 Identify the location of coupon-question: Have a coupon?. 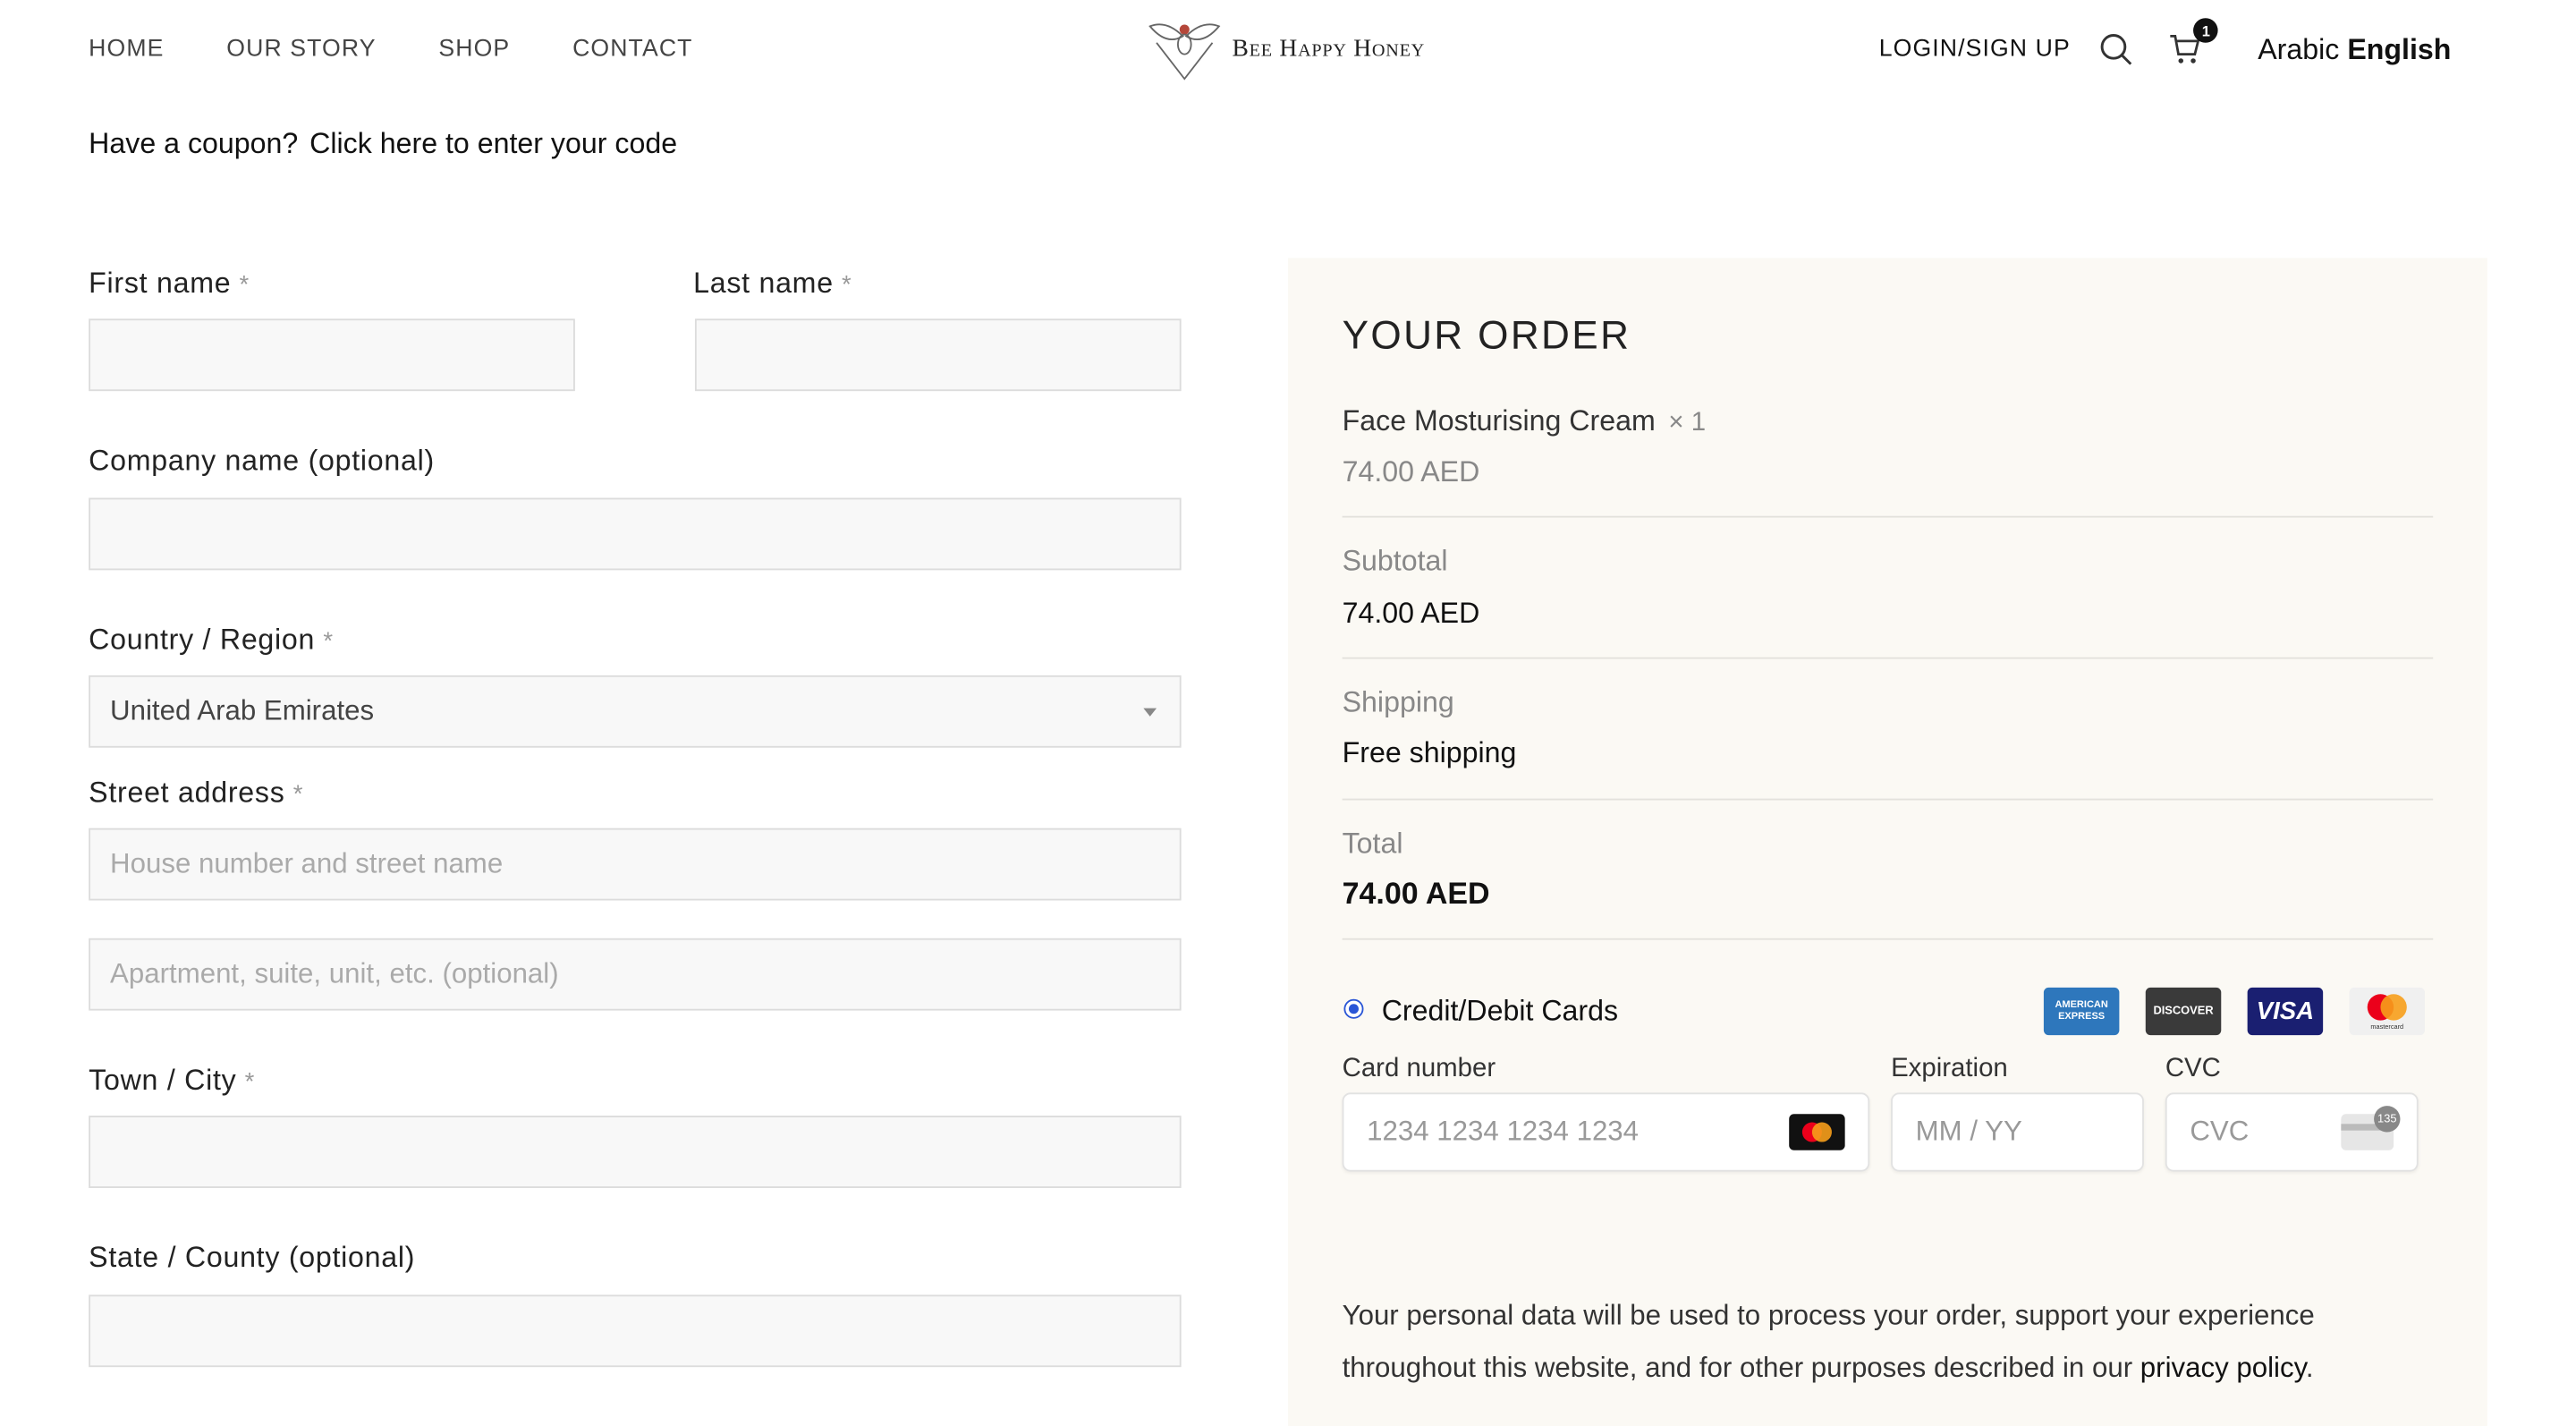
(194, 143).